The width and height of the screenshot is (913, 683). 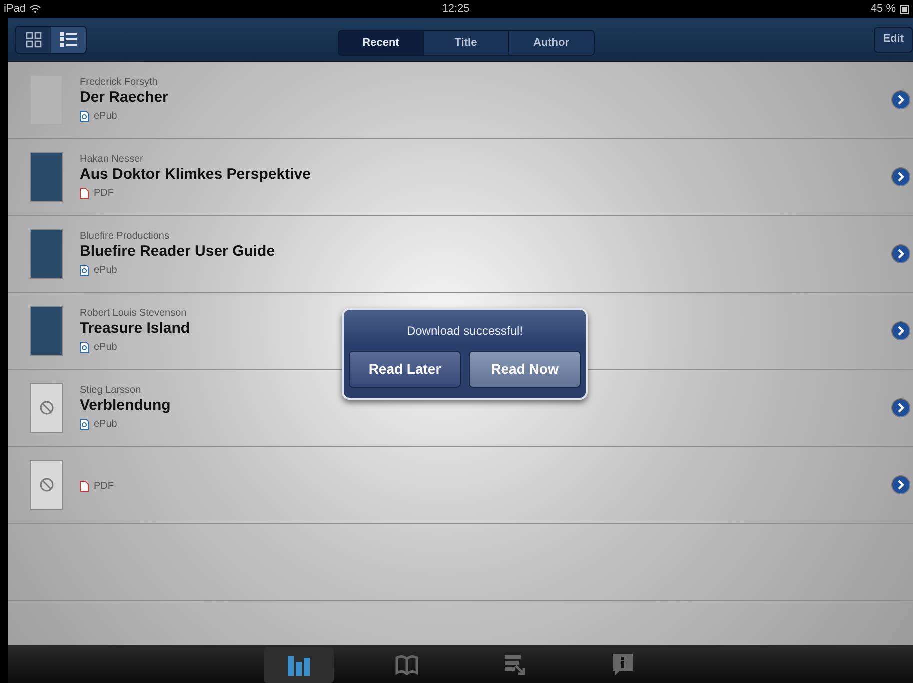 I want to click on book-title: Treasure Island, so click(x=135, y=329).